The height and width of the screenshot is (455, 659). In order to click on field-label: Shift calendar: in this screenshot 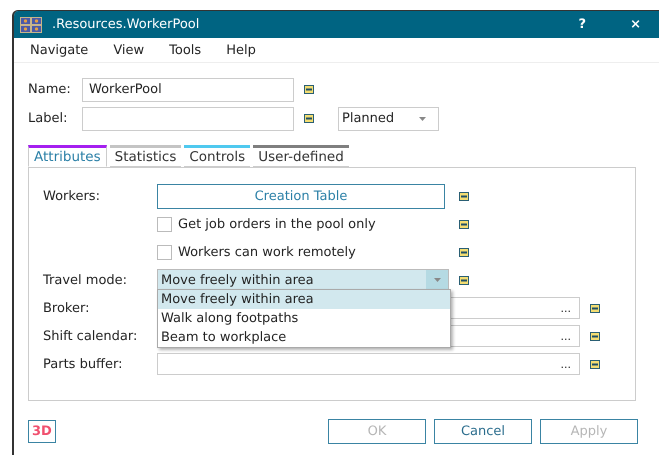, I will do `click(90, 336)`.